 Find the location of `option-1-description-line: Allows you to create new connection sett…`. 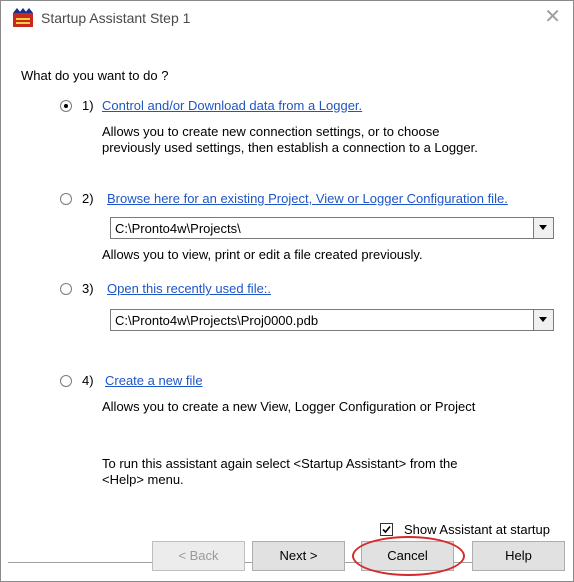

option-1-description-line: Allows you to create new connection sett… is located at coordinates (271, 131).